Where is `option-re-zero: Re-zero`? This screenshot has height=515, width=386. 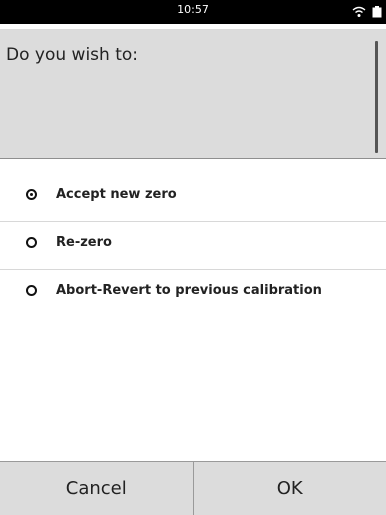
option-re-zero: Re-zero is located at coordinates (193, 246).